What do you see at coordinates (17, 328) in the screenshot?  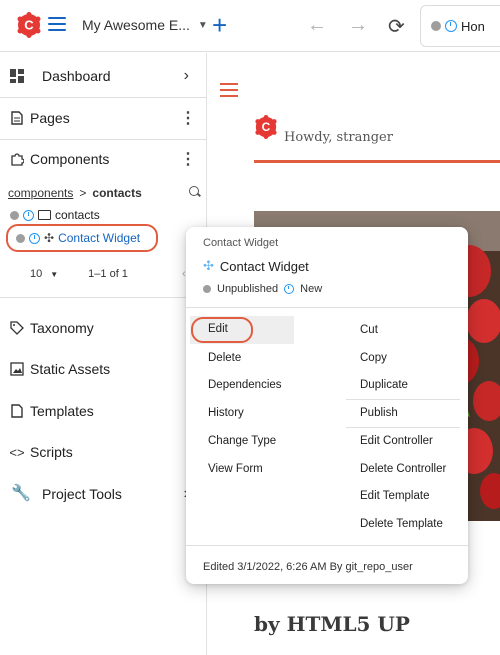 I see `tag-icon` at bounding box center [17, 328].